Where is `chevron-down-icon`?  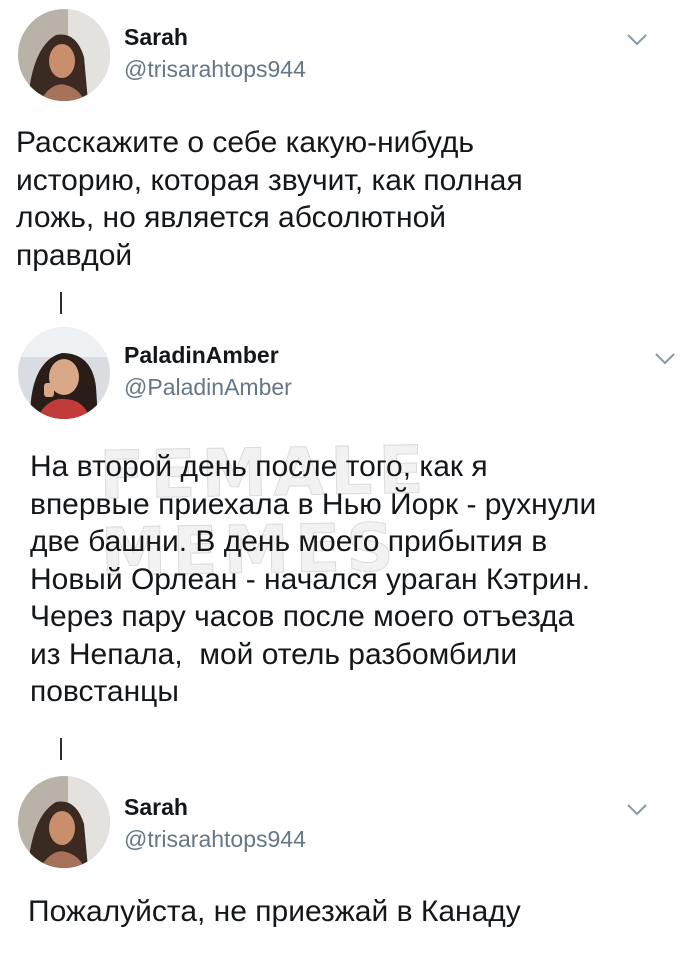
chevron-down-icon is located at coordinates (637, 810).